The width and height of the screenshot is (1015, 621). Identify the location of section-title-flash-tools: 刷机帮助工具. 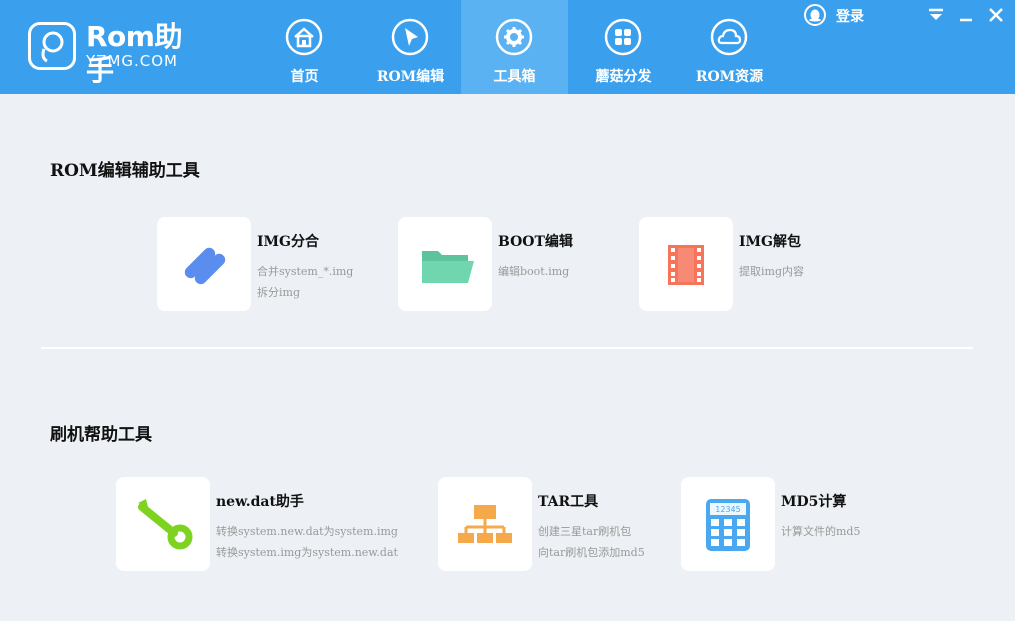
(101, 435).